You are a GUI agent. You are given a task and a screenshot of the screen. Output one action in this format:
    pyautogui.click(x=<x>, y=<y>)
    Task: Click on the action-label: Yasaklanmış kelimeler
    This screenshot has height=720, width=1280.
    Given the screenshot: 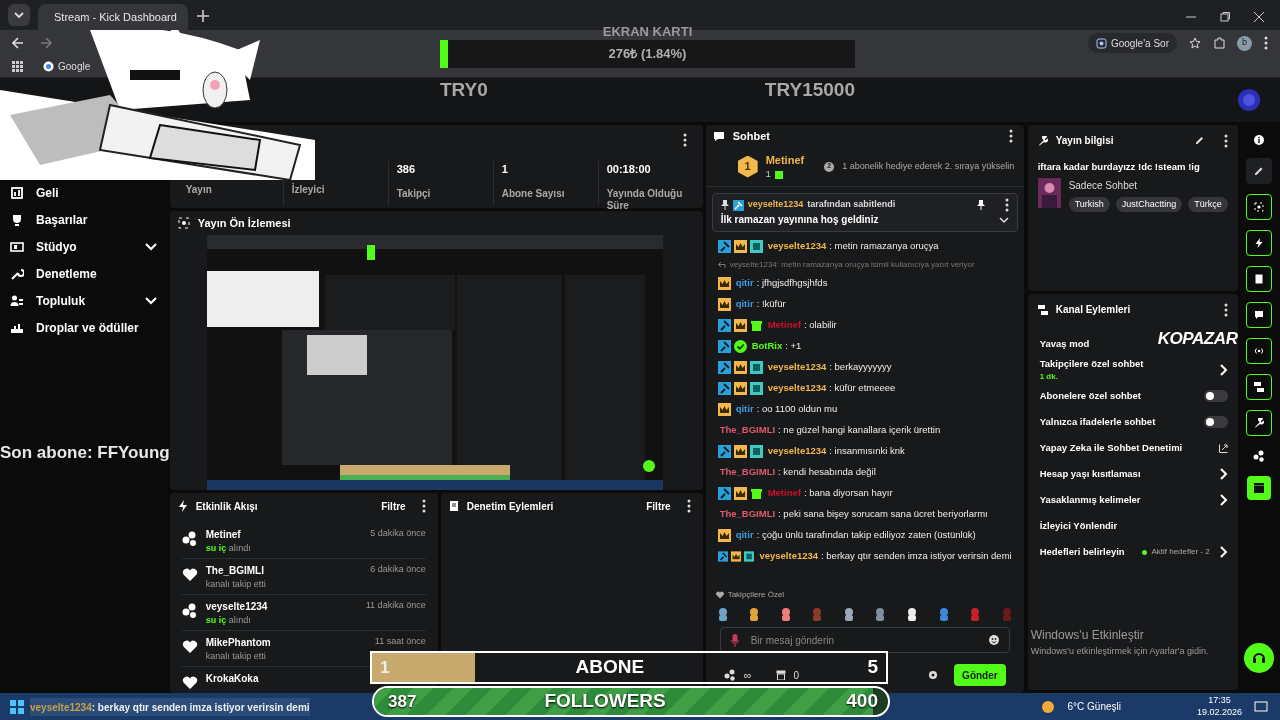 What is the action you would take?
    pyautogui.click(x=1090, y=500)
    